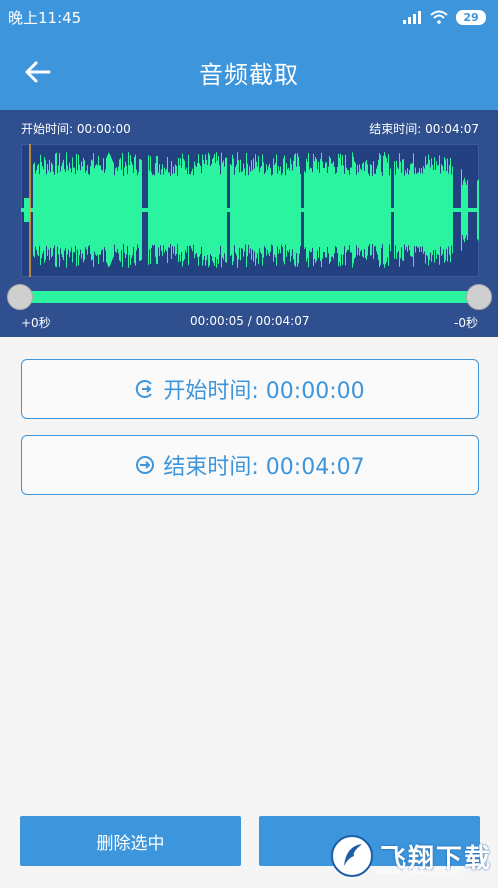 Image resolution: width=498 pixels, height=888 pixels. What do you see at coordinates (76, 129) in the screenshot?
I see `waveform-start-label: 开始时间: 00:00:00` at bounding box center [76, 129].